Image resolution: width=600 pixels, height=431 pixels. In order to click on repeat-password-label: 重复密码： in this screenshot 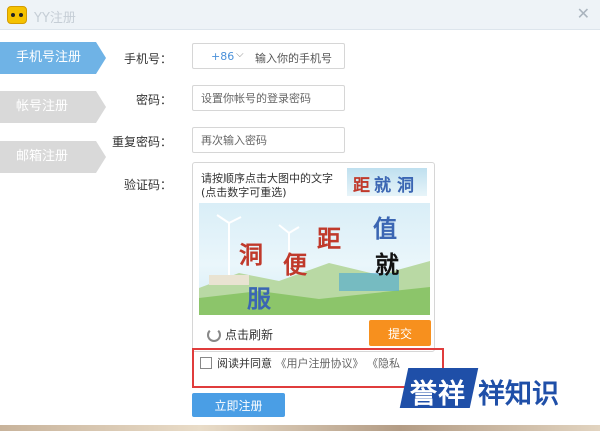, I will do `click(141, 142)`.